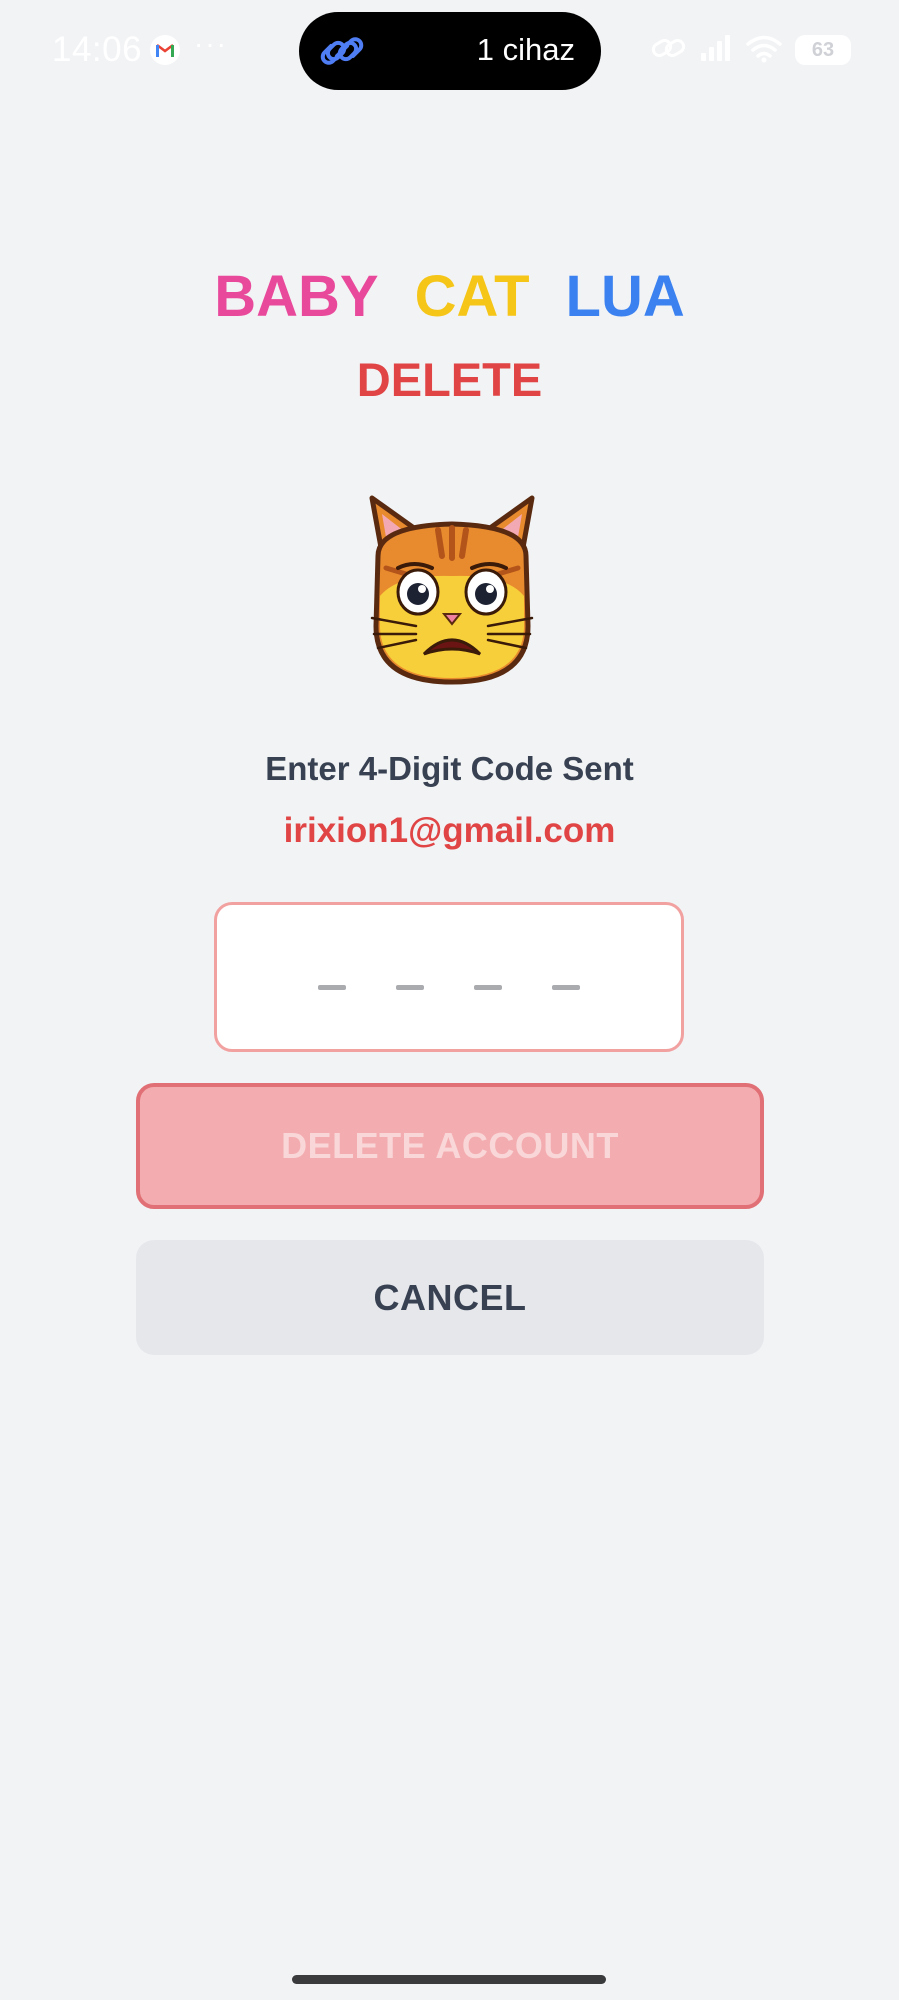 The height and width of the screenshot is (2000, 899). Describe the element at coordinates (97, 49) in the screenshot. I see `status-time: 14:06` at that location.